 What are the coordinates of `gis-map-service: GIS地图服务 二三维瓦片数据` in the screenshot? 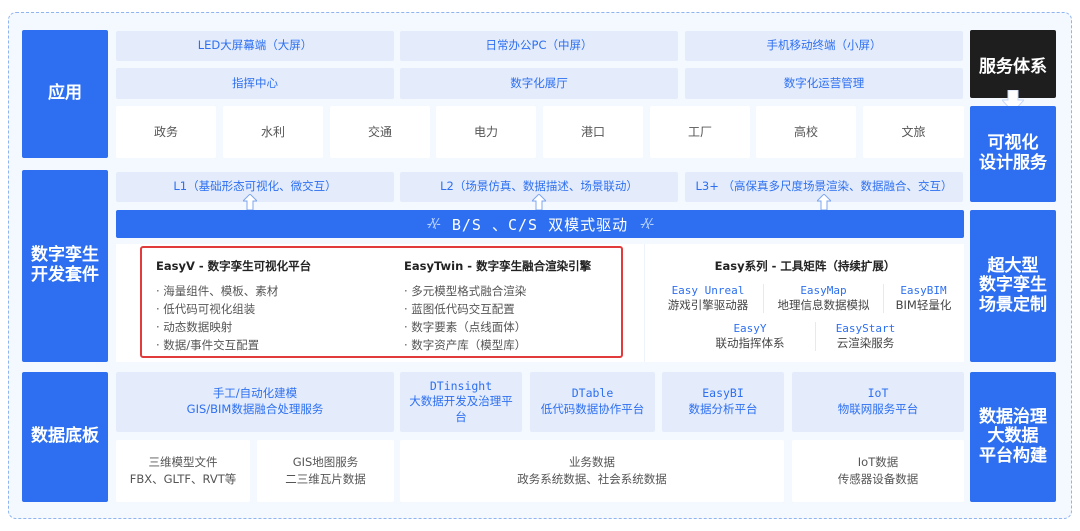 It's located at (325, 471).